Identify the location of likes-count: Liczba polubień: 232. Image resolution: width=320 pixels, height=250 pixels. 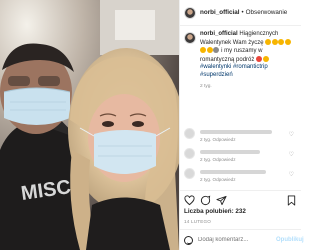
(215, 211).